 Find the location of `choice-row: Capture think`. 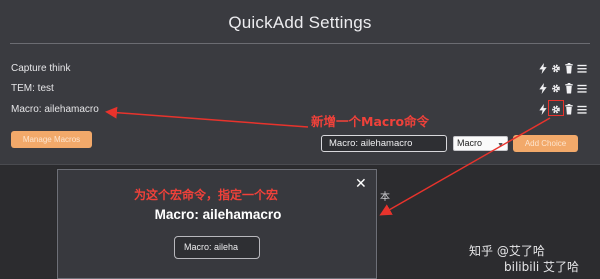

choice-row: Capture think is located at coordinates (301, 69).